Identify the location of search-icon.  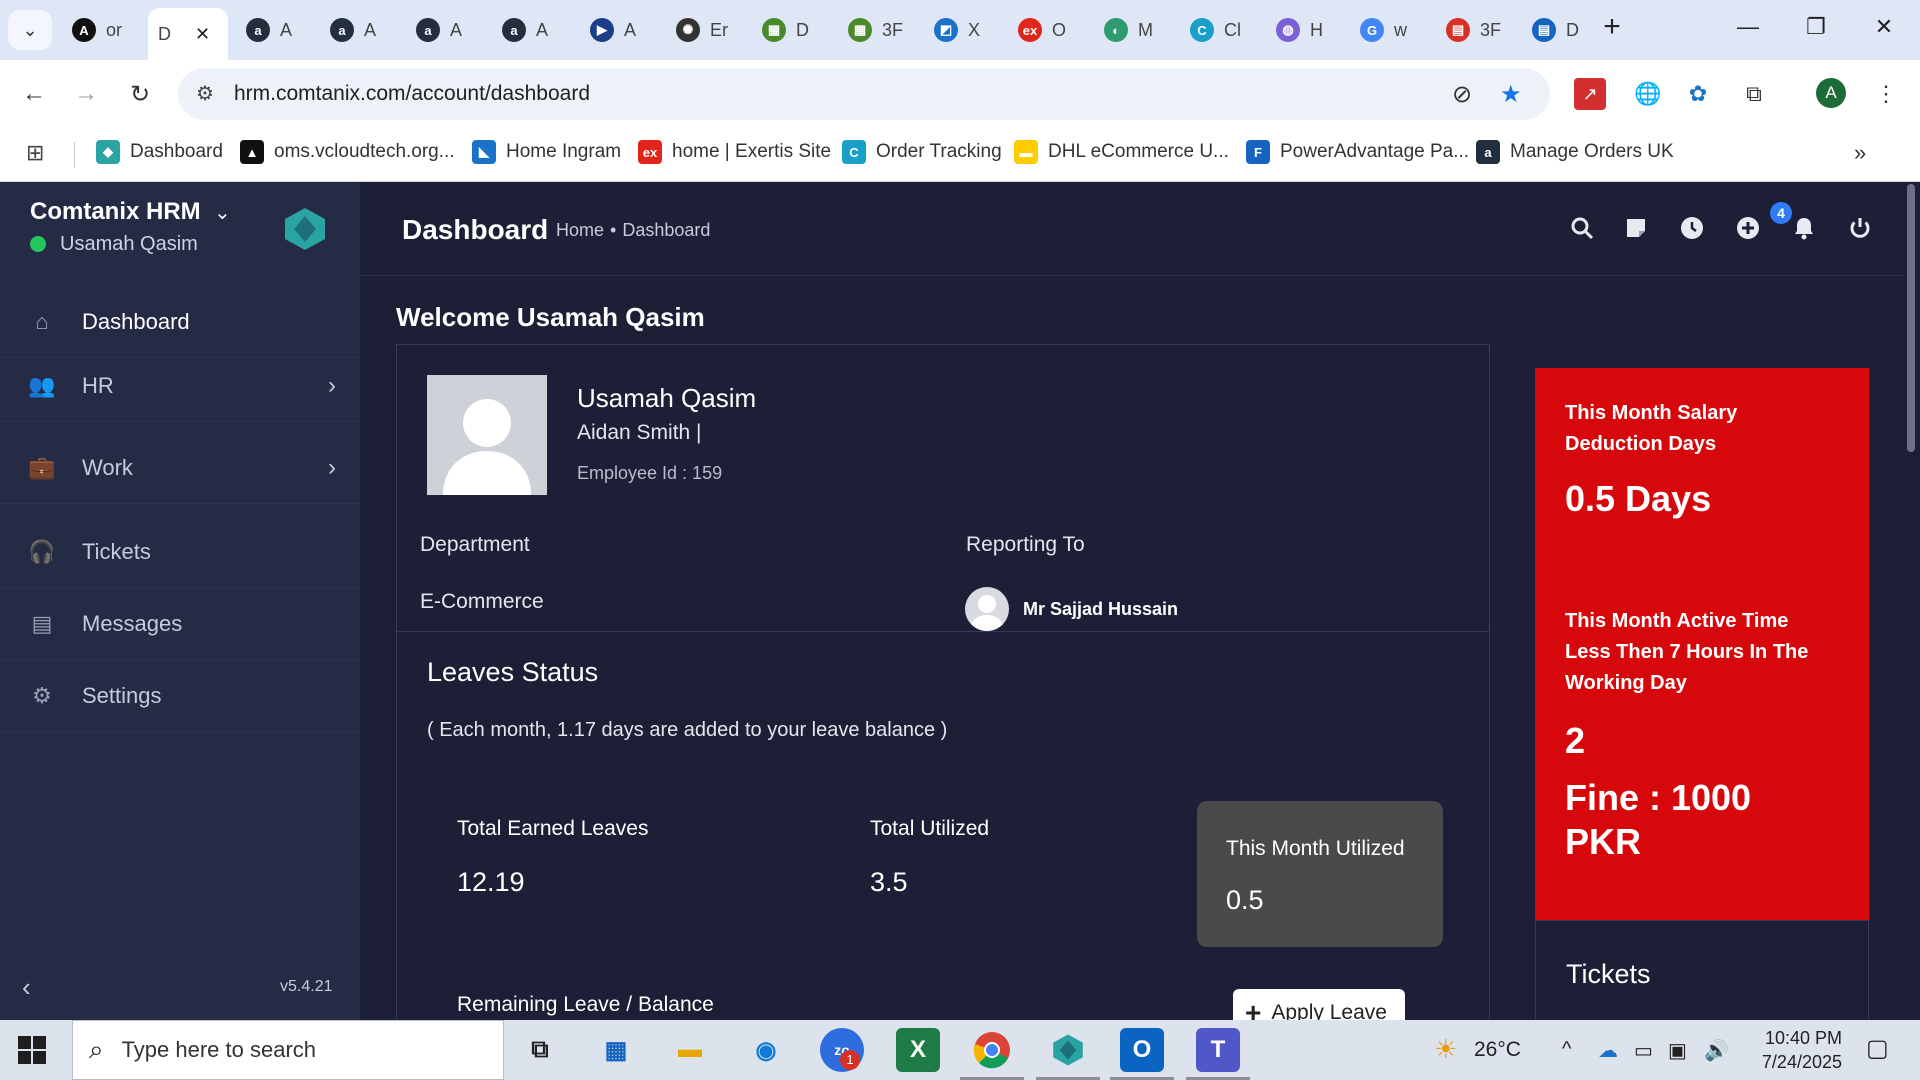
(1582, 228).